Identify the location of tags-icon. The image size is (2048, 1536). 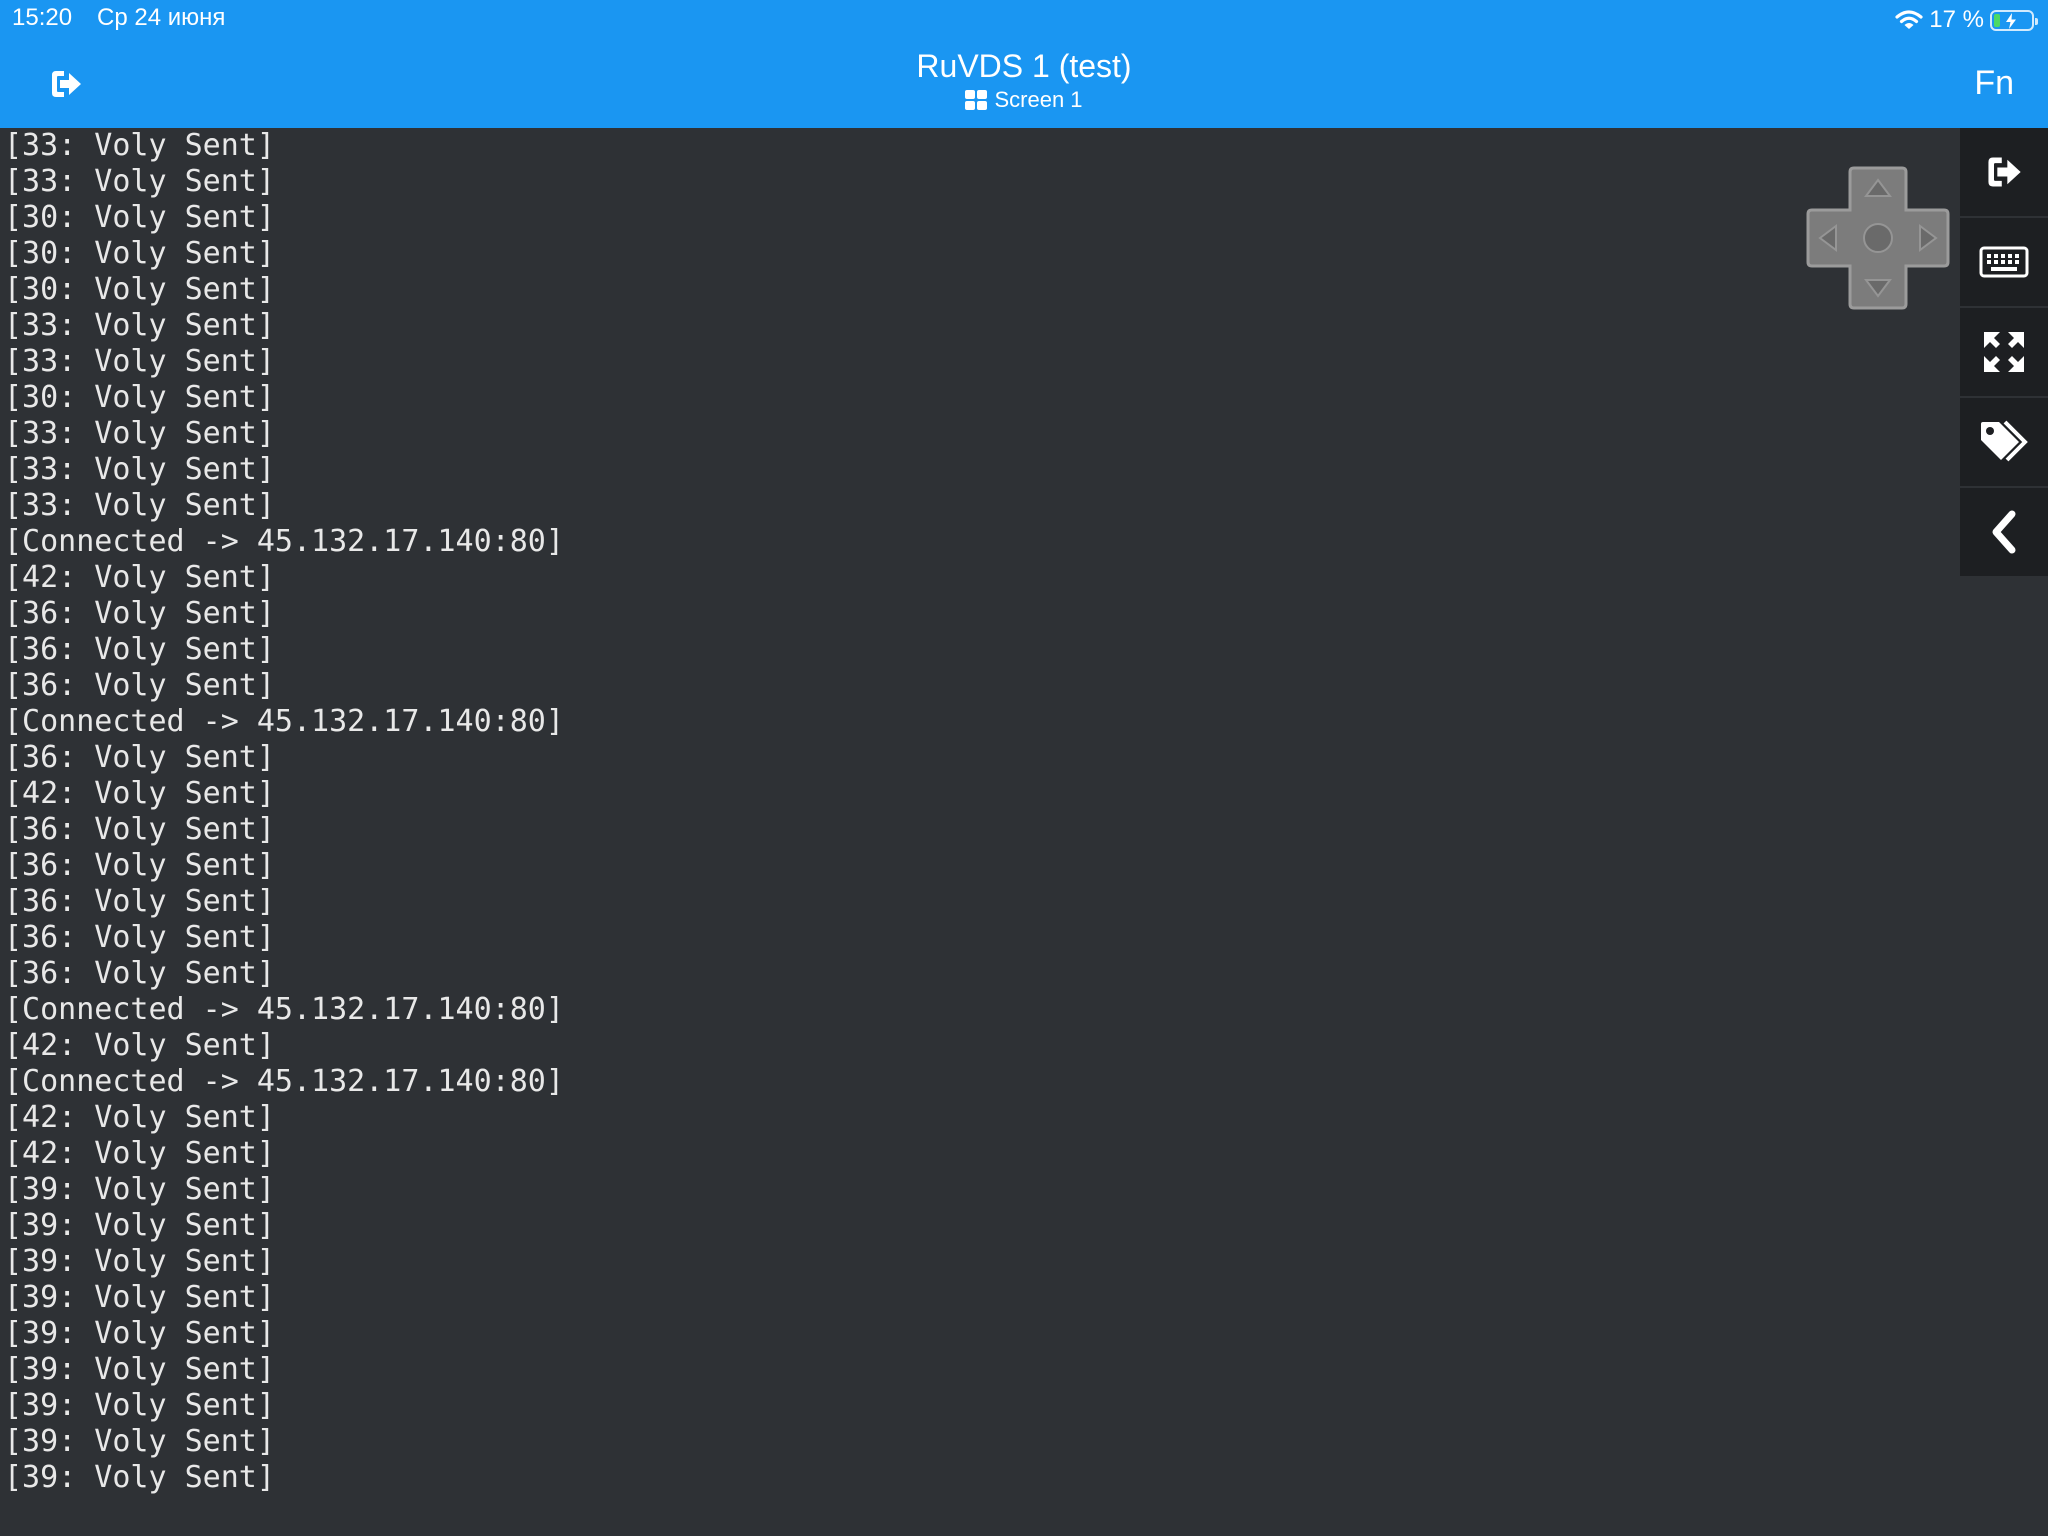
(2004, 441).